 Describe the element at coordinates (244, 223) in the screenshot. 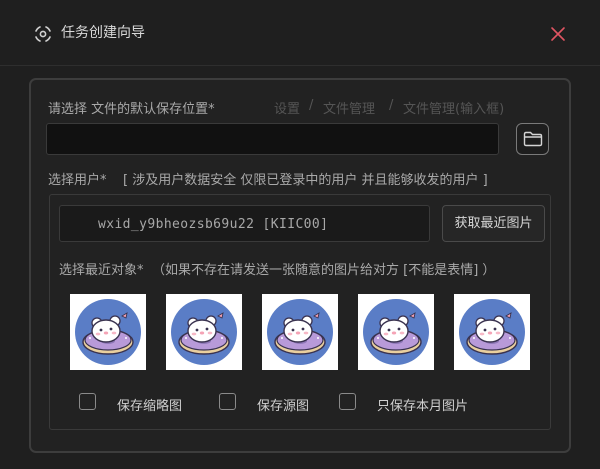

I see `wxid-input: wxid_y9bheozsb69u22 [KIIC00]` at that location.